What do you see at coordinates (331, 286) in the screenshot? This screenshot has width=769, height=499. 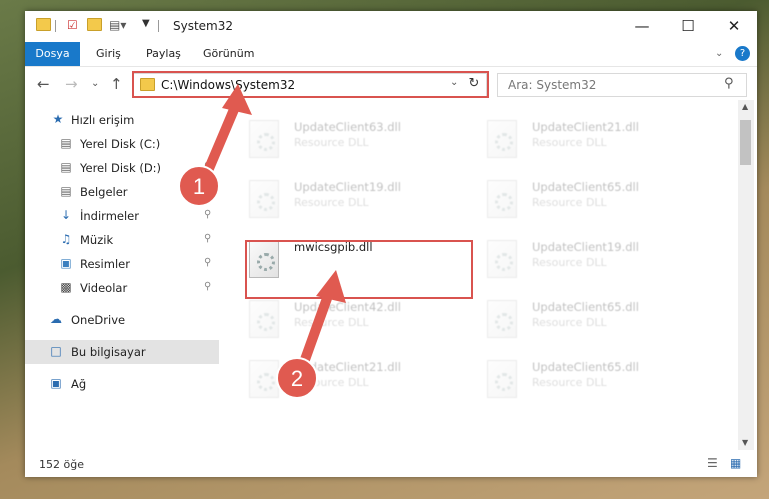 I see `arrow-2-head` at bounding box center [331, 286].